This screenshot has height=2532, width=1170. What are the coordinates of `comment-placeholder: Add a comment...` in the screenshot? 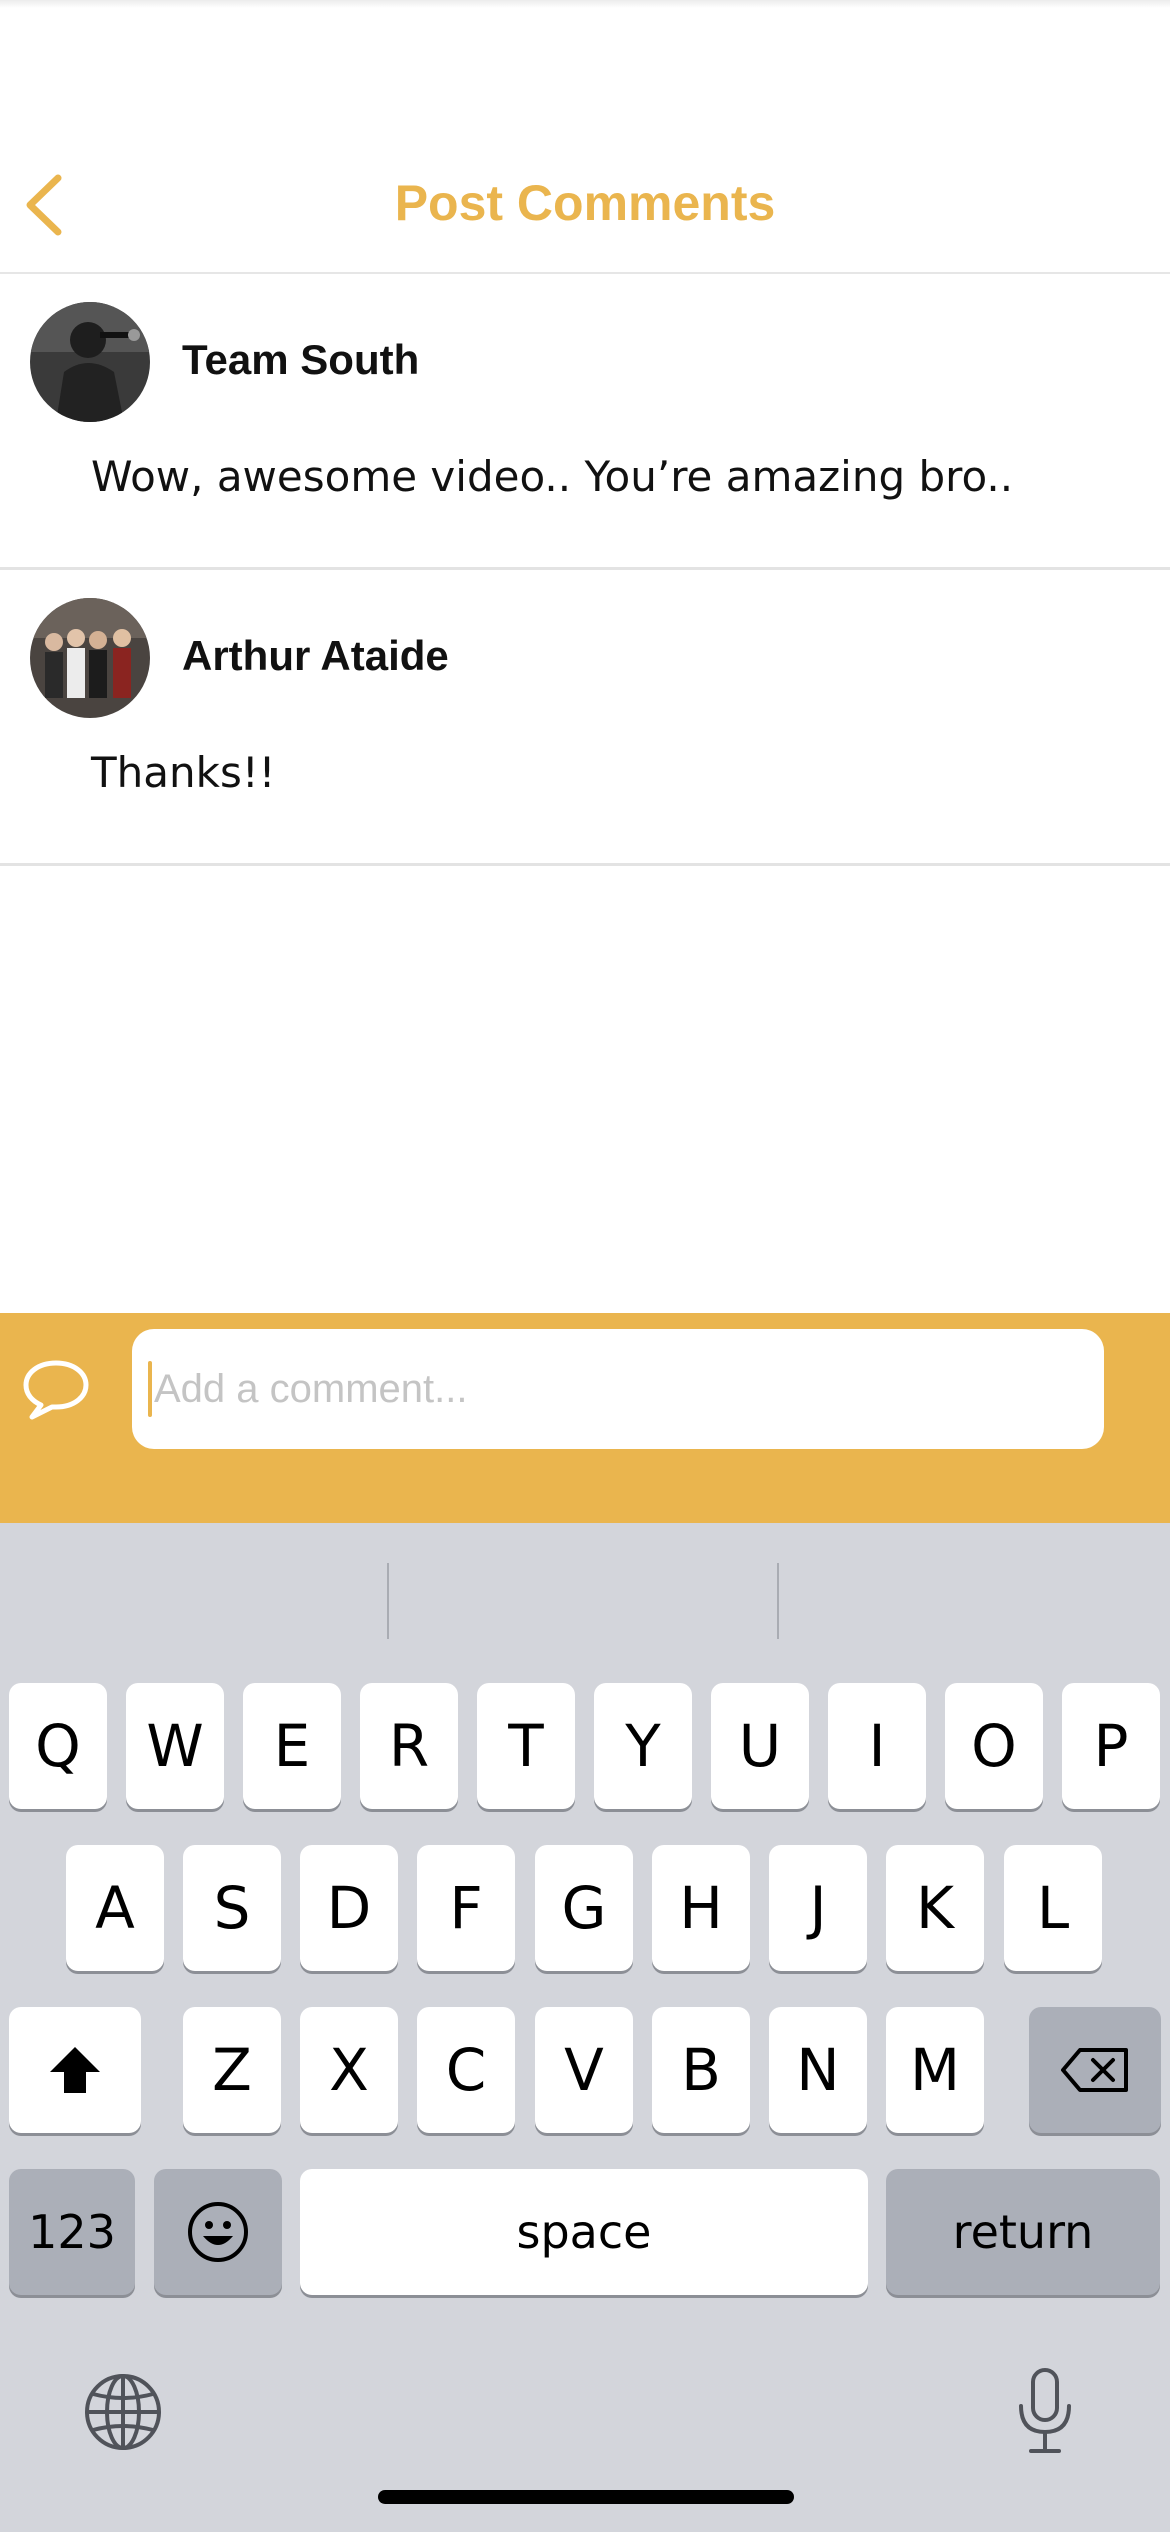 It's located at (311, 1388).